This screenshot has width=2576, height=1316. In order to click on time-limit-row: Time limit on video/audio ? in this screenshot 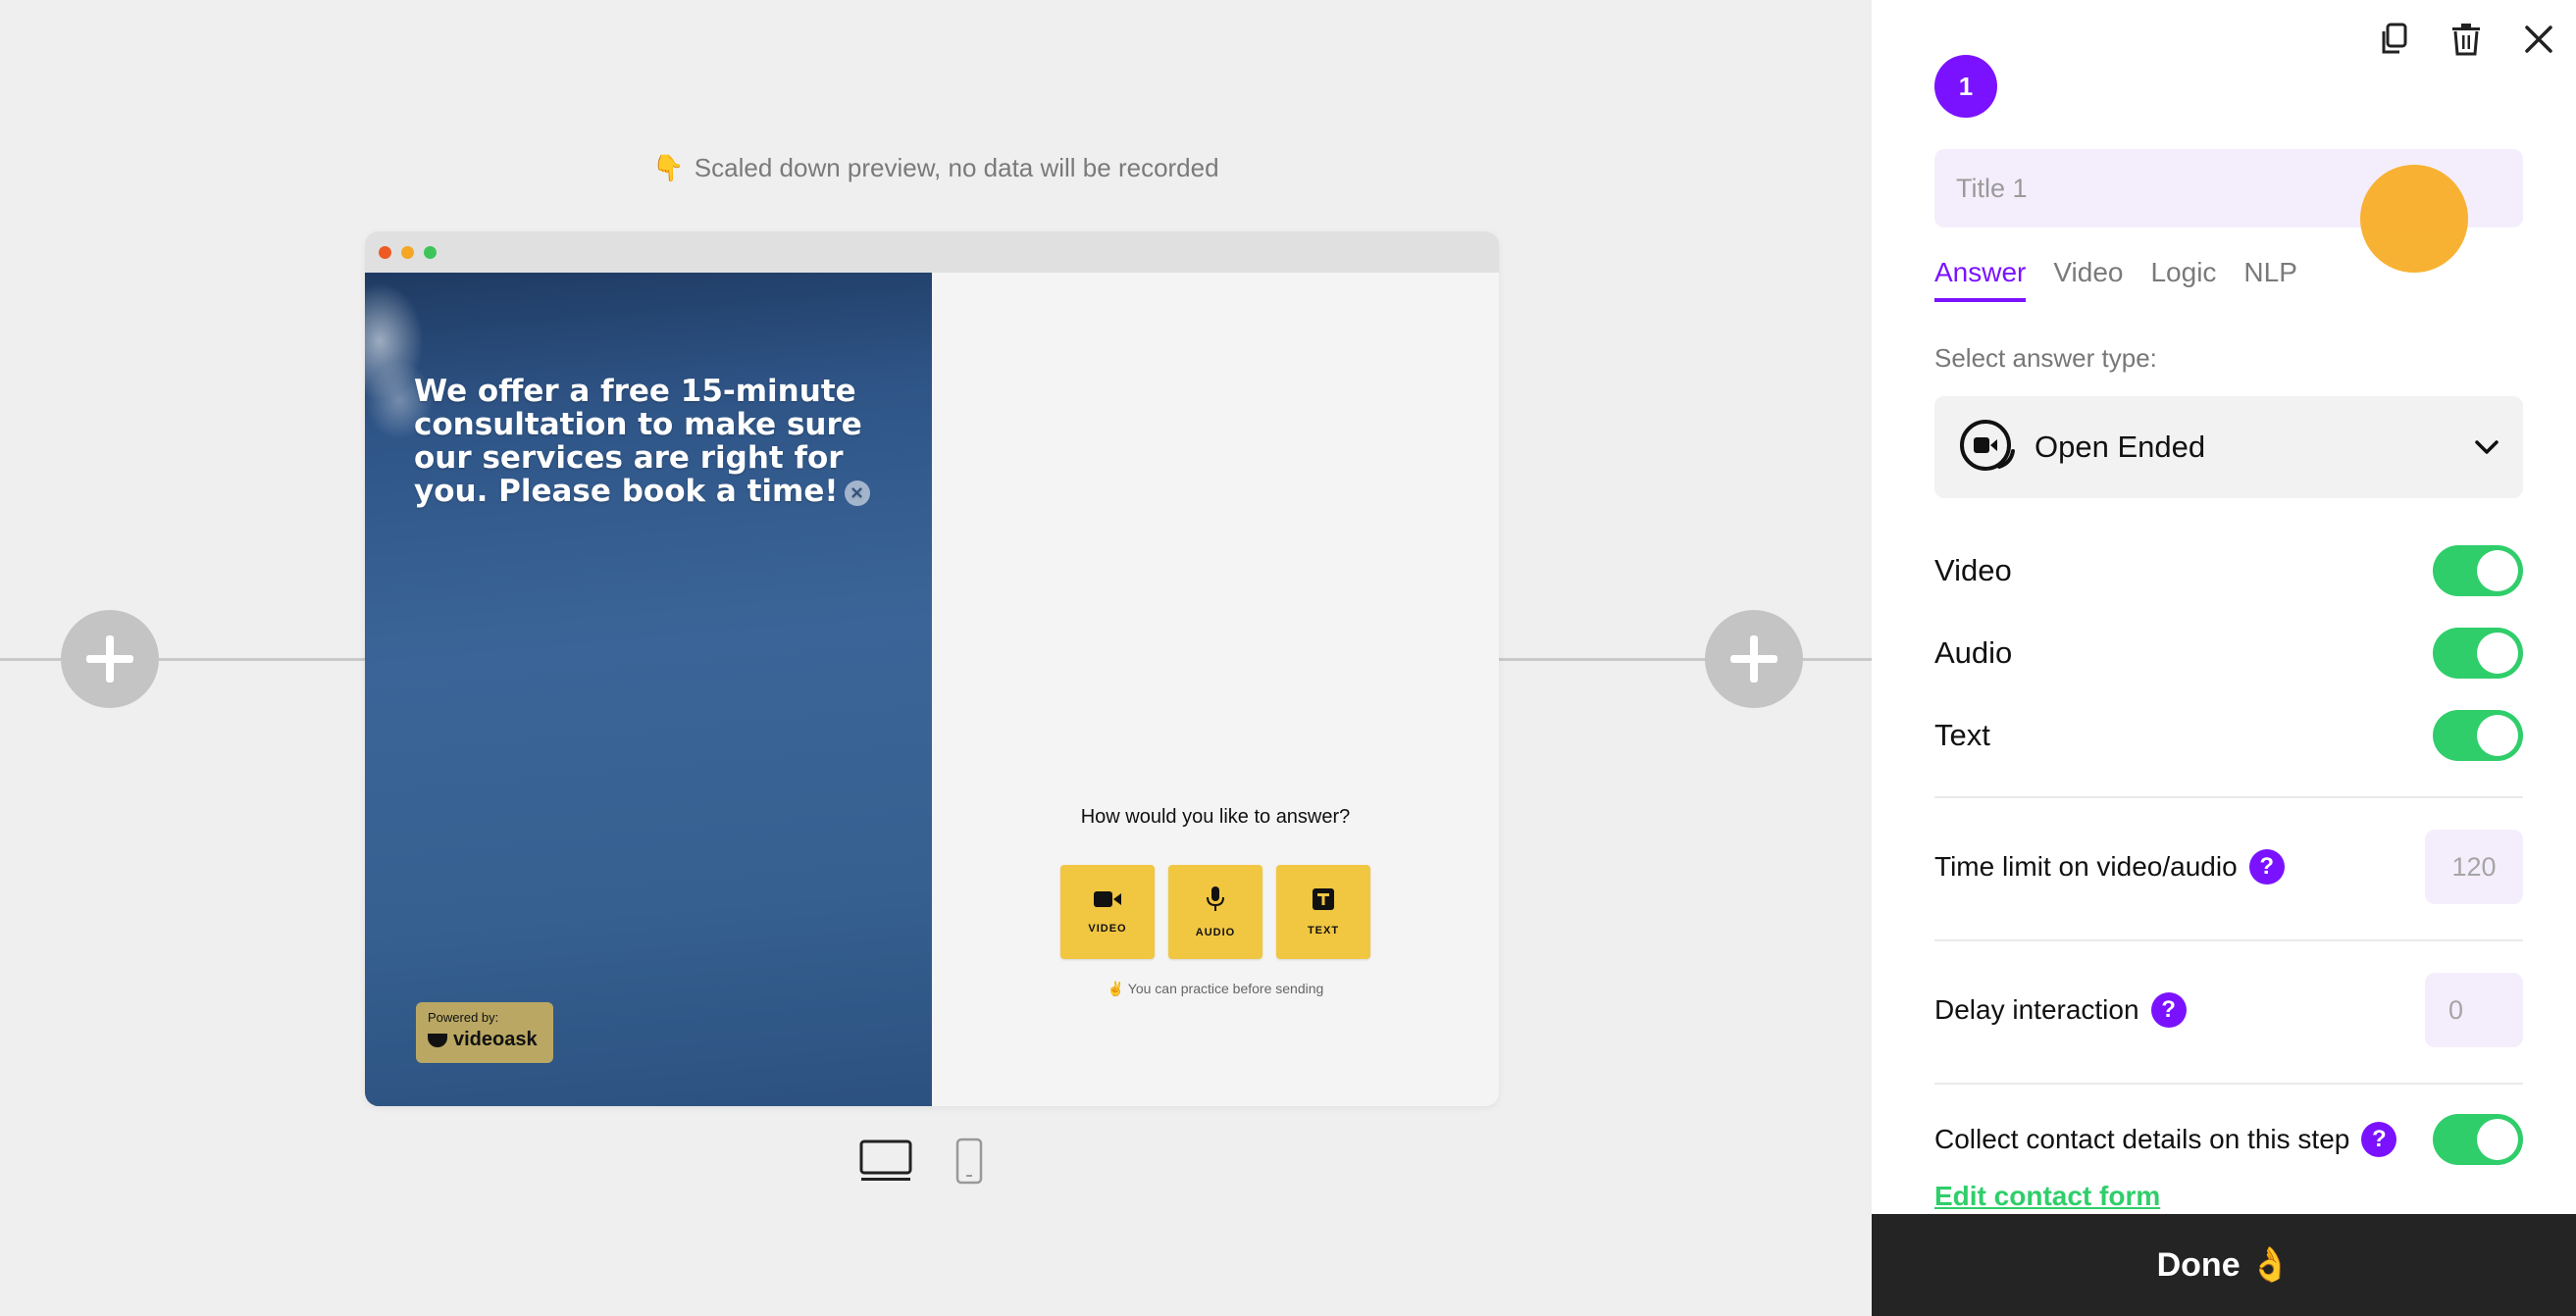, I will do `click(2228, 867)`.